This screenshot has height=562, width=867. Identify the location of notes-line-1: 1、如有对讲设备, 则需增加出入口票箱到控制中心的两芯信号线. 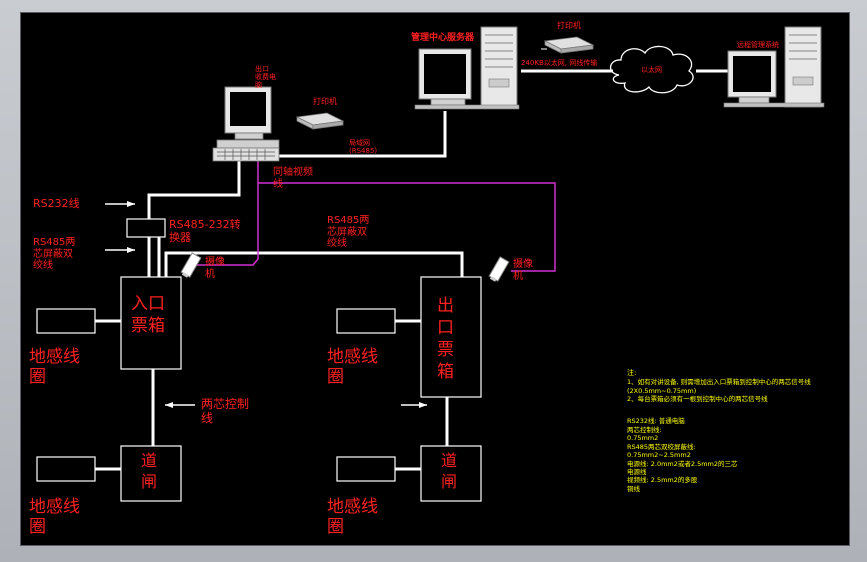
(719, 382).